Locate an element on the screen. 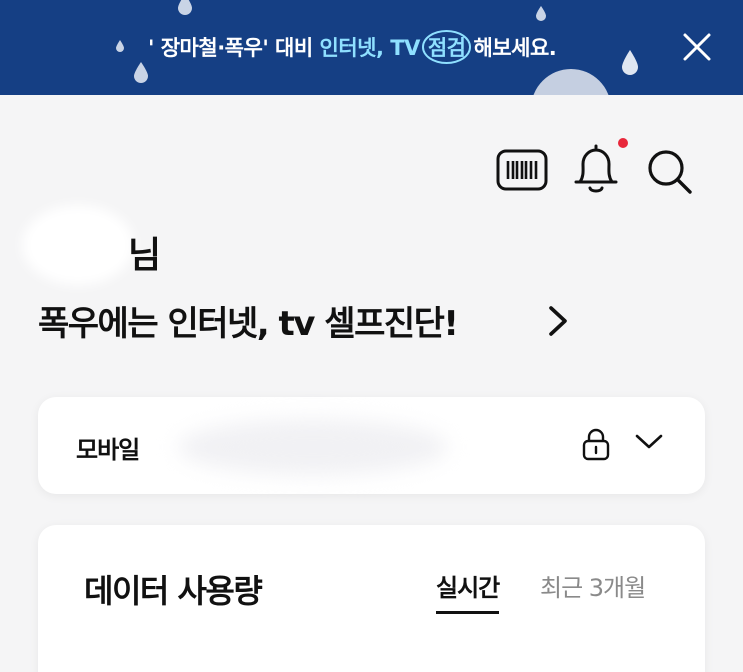 This screenshot has height=672, width=743. close-icon is located at coordinates (697, 47).